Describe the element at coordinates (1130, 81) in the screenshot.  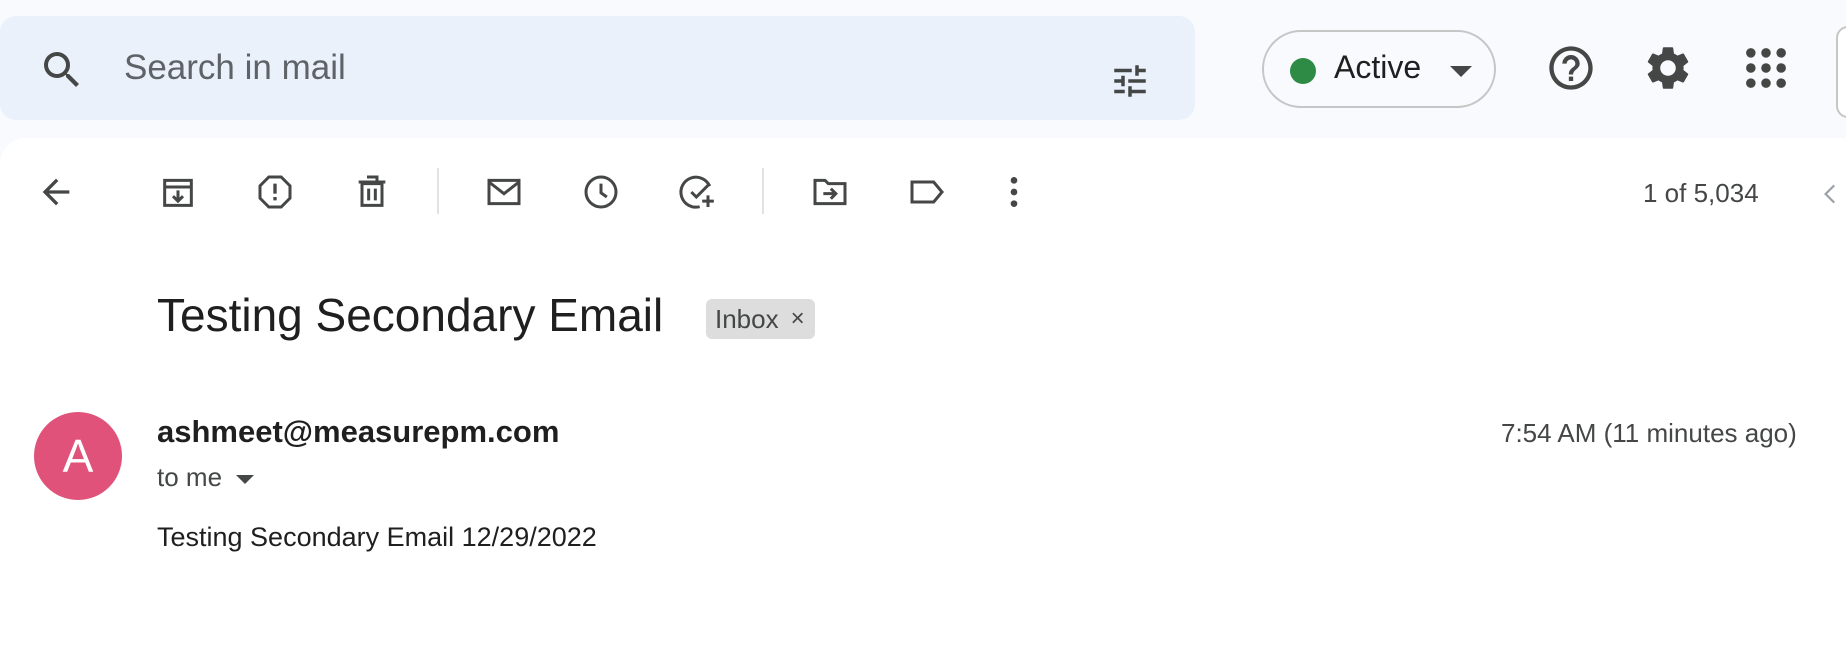
I see `search-options-icon` at that location.